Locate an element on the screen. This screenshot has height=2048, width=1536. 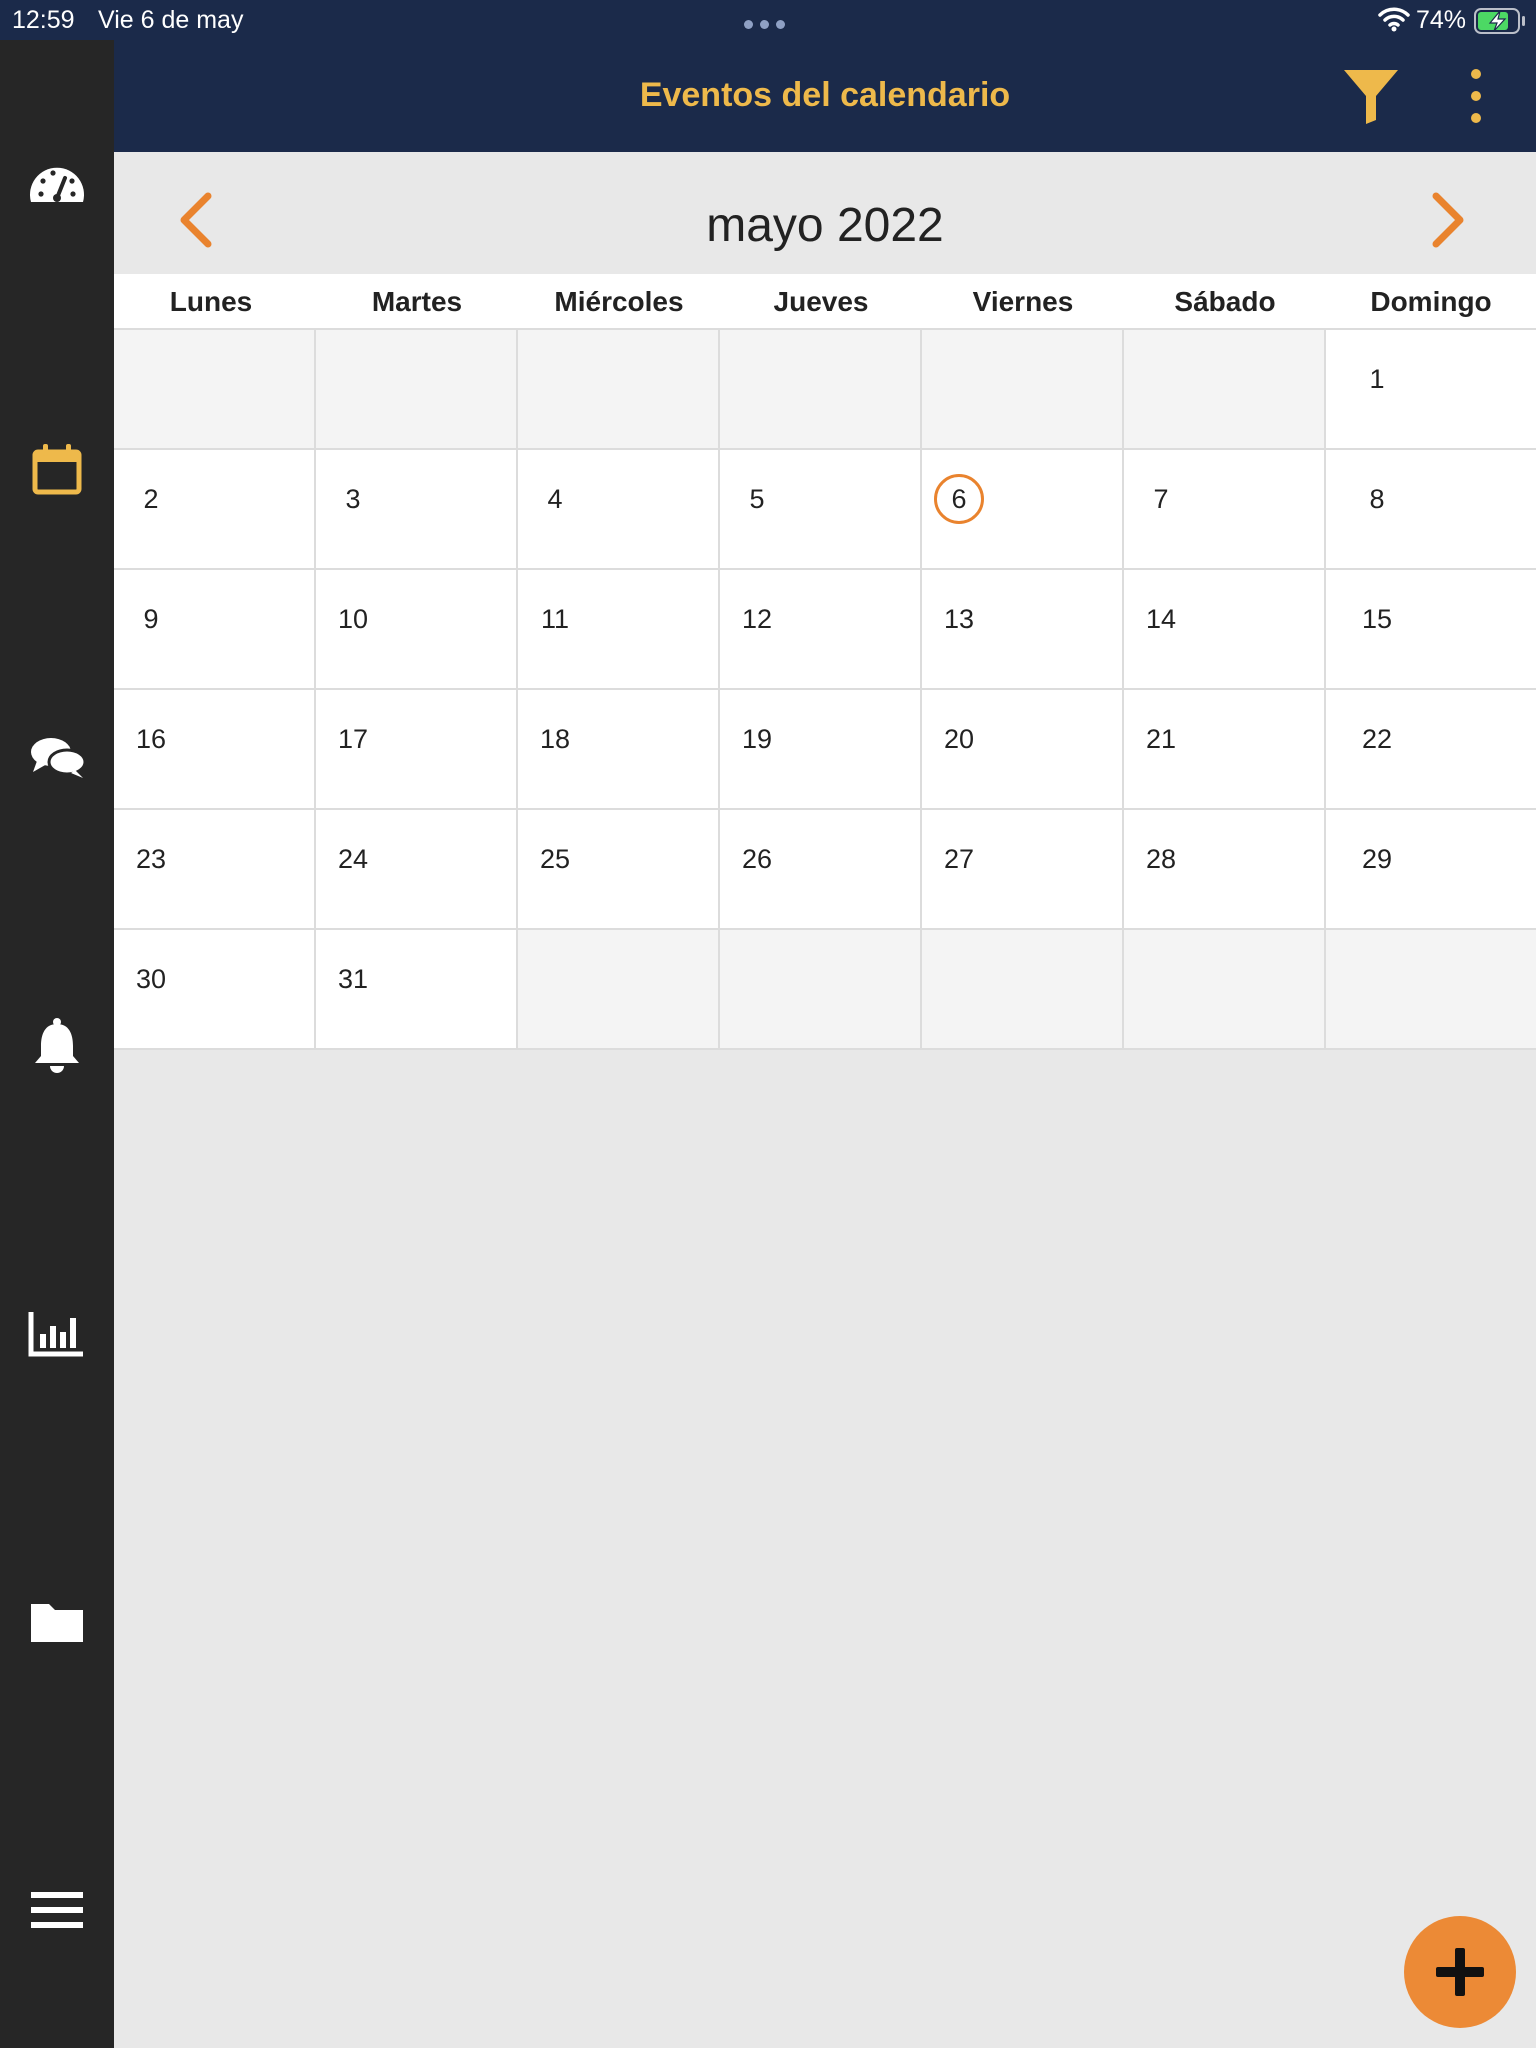
calendar-day-cell: 27 is located at coordinates (1023, 870).